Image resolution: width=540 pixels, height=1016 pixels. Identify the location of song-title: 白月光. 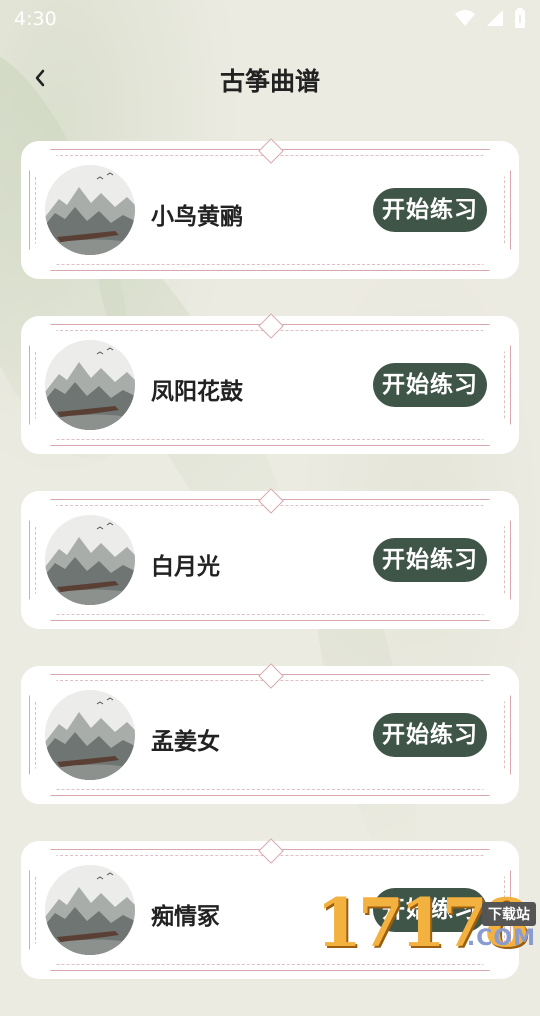
(185, 567).